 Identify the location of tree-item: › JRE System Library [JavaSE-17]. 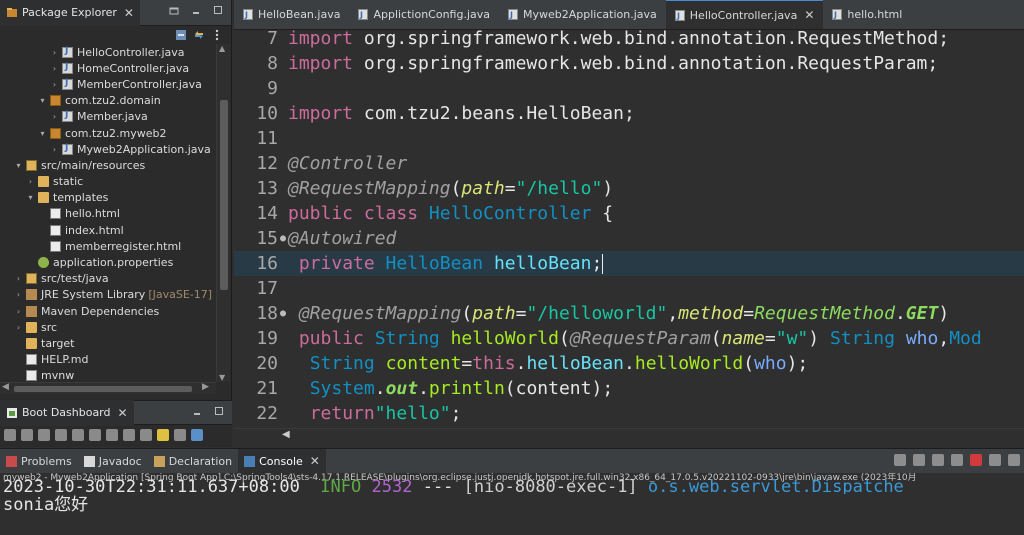
(108, 295).